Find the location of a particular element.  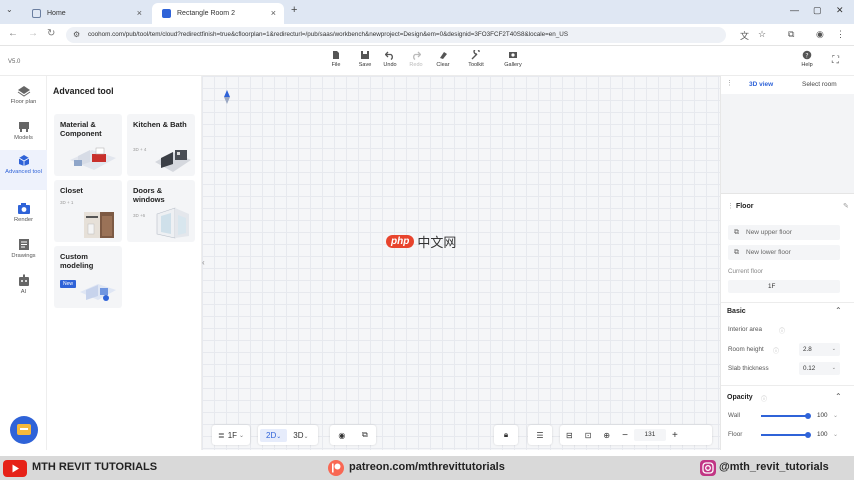

new-tab-icon: + is located at coordinates (294, 10).